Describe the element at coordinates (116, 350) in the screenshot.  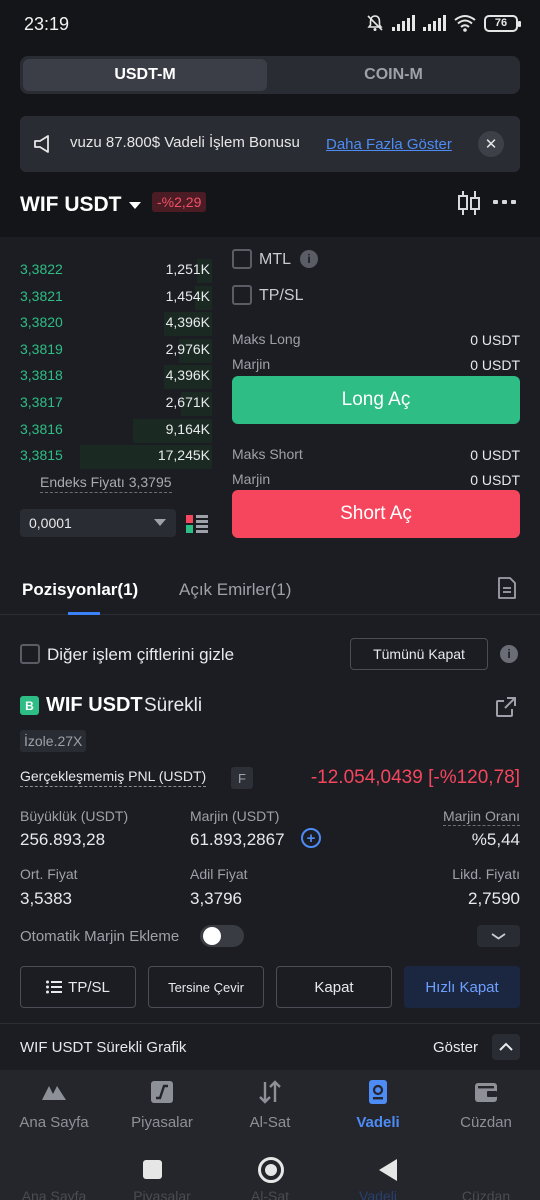
I see `orderbook-row: 3,3819 2,976K` at that location.